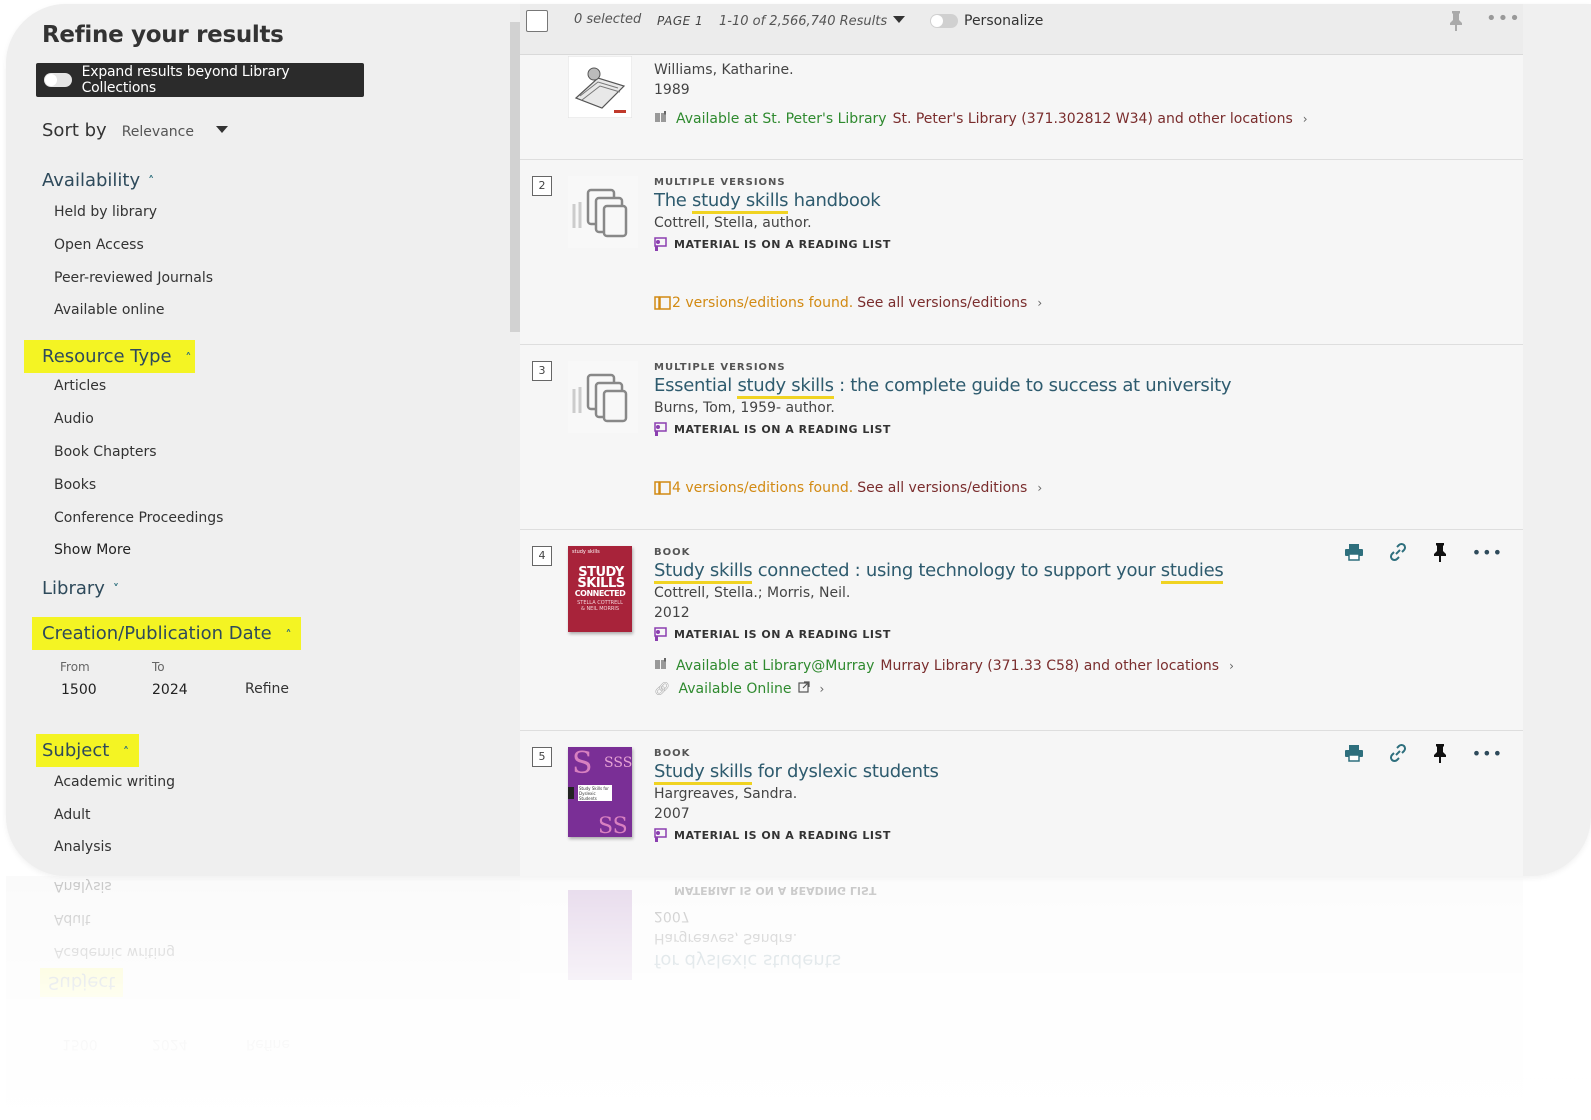  Describe the element at coordinates (601, 572) in the screenshot. I see `cover-text: STUDY` at that location.